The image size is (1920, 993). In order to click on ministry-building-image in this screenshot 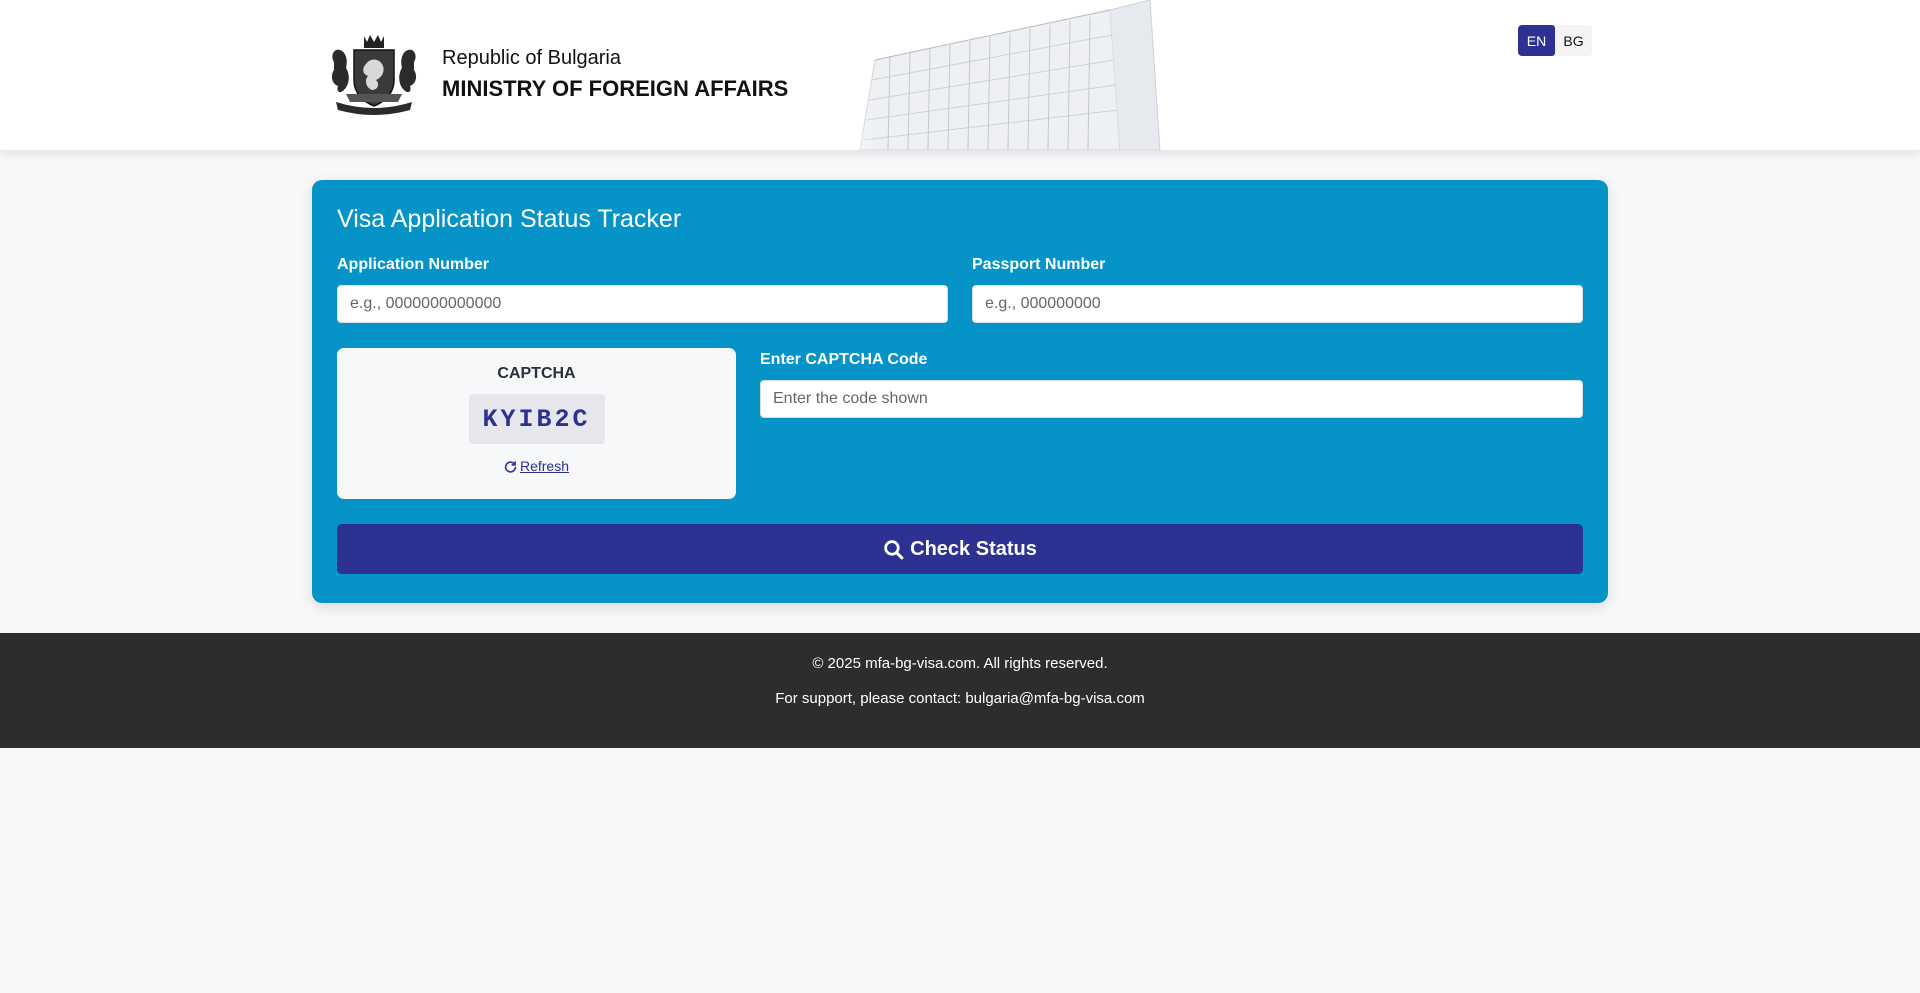, I will do `click(1060, 75)`.